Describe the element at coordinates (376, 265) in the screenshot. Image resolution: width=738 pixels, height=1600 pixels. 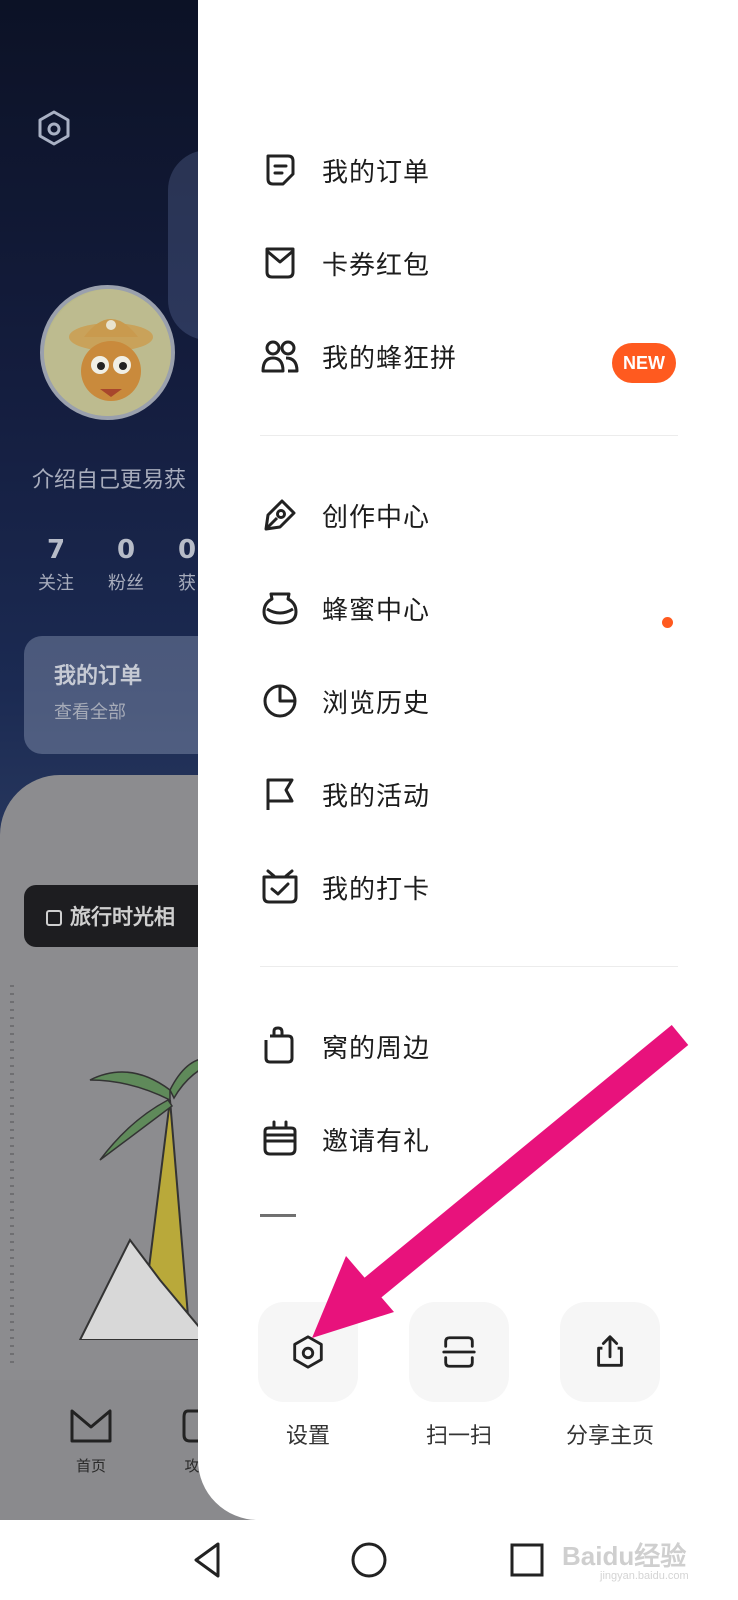
I see `menu-item-label: 卡券红包` at that location.